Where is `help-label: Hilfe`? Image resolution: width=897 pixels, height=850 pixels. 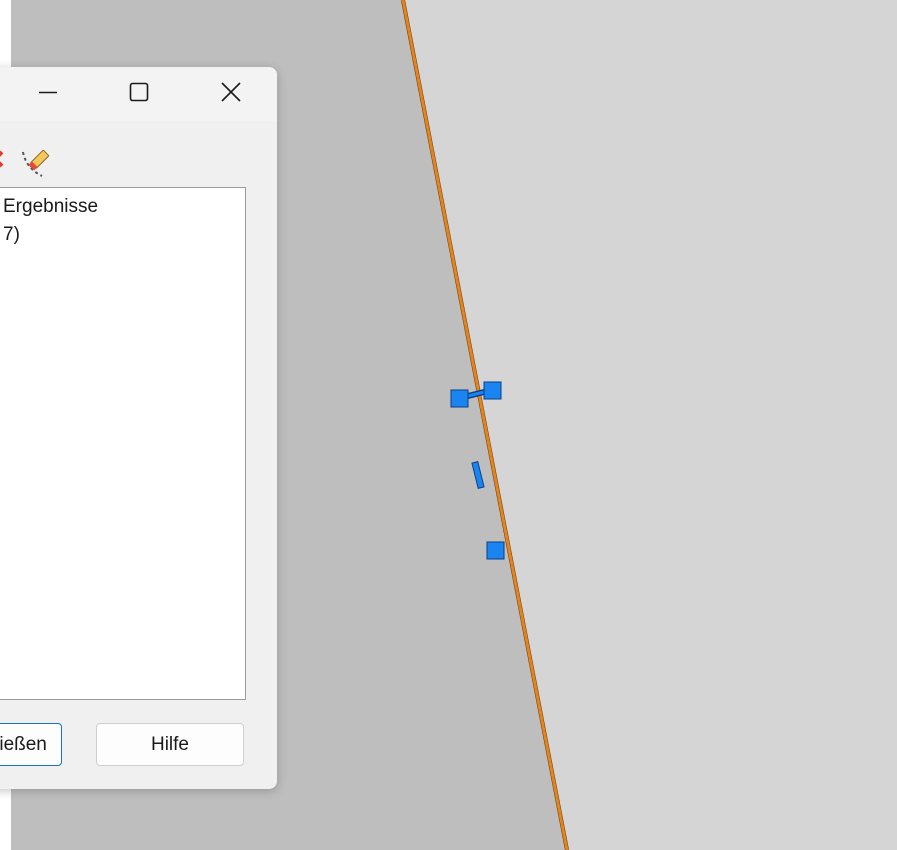 help-label: Hilfe is located at coordinates (169, 744).